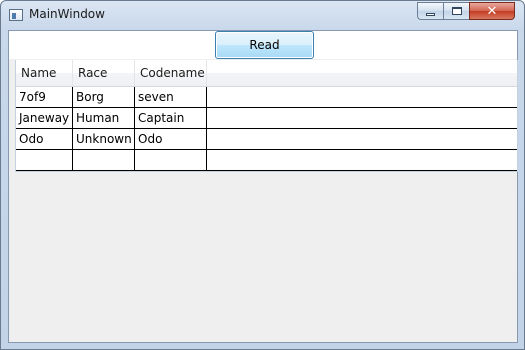 This screenshot has width=525, height=350. I want to click on table-row: Odo Unknown Odo, so click(266, 139).